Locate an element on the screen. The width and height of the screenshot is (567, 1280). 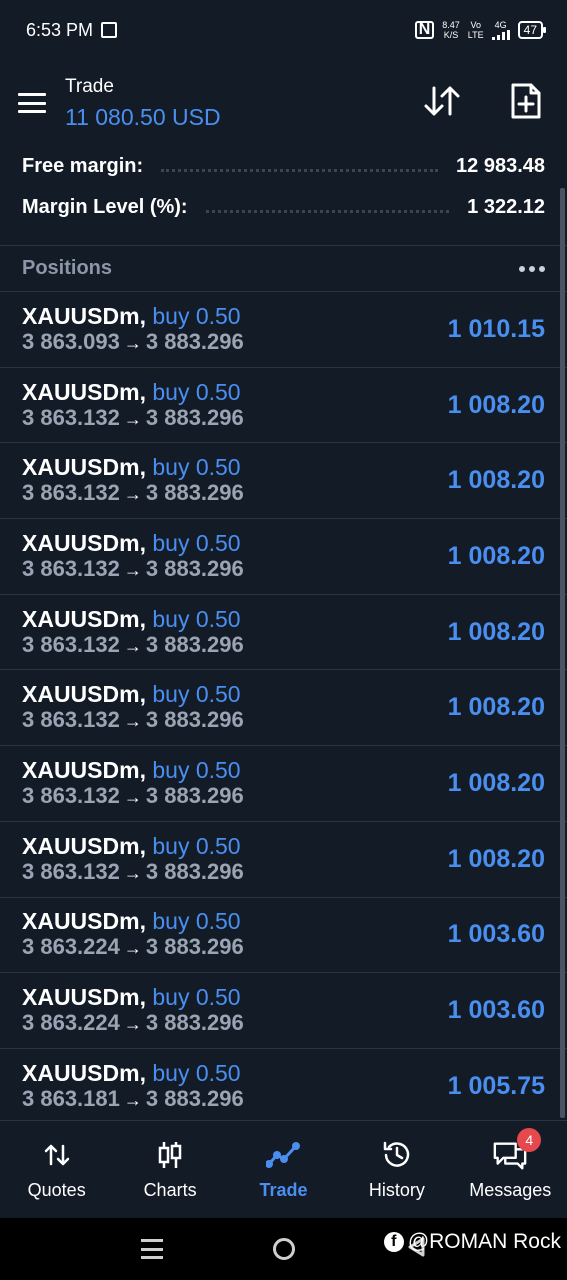
signal-indicator: 4G is located at coordinates (500, 30).